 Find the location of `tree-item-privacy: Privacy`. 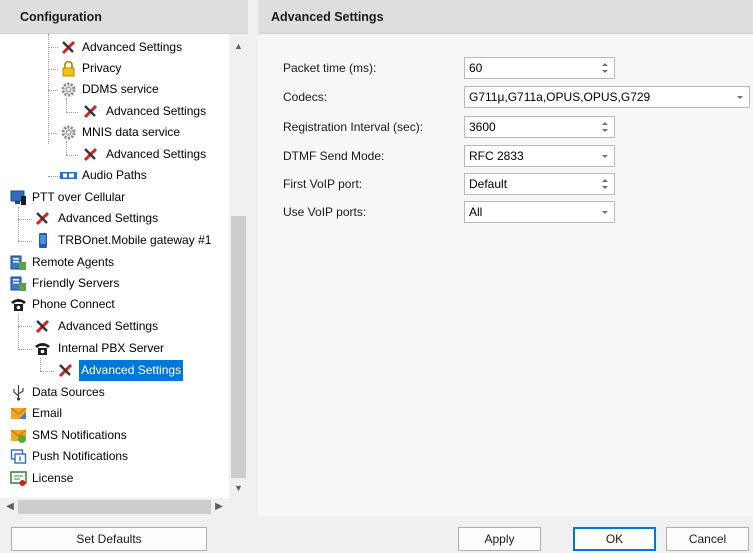

tree-item-privacy: Privacy is located at coordinates (114, 68).